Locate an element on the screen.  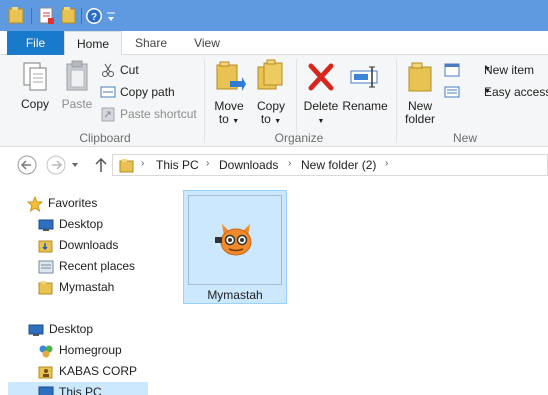
address-bar: › This PC › Downloads › New folder (2) › is located at coordinates (330, 165).